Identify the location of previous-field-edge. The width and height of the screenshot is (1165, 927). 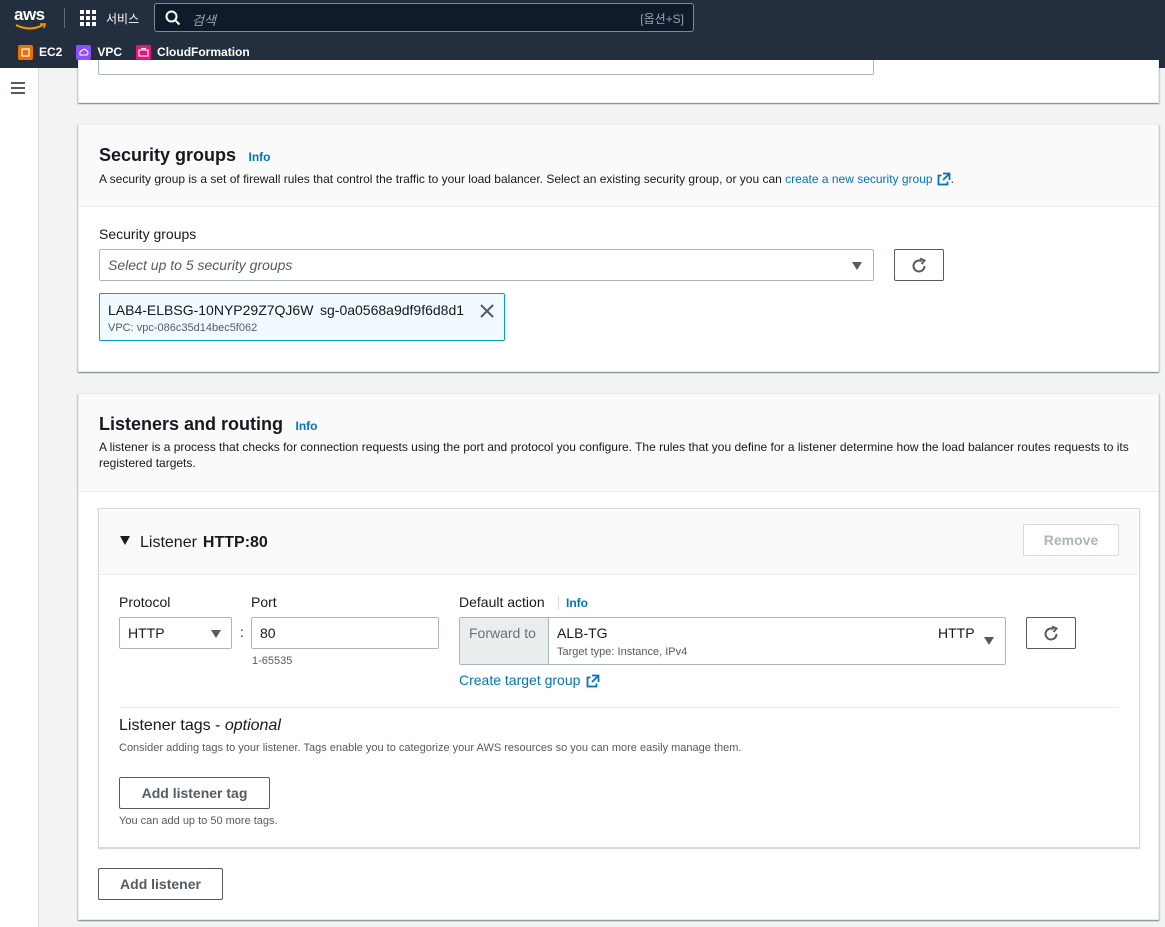
(486, 67).